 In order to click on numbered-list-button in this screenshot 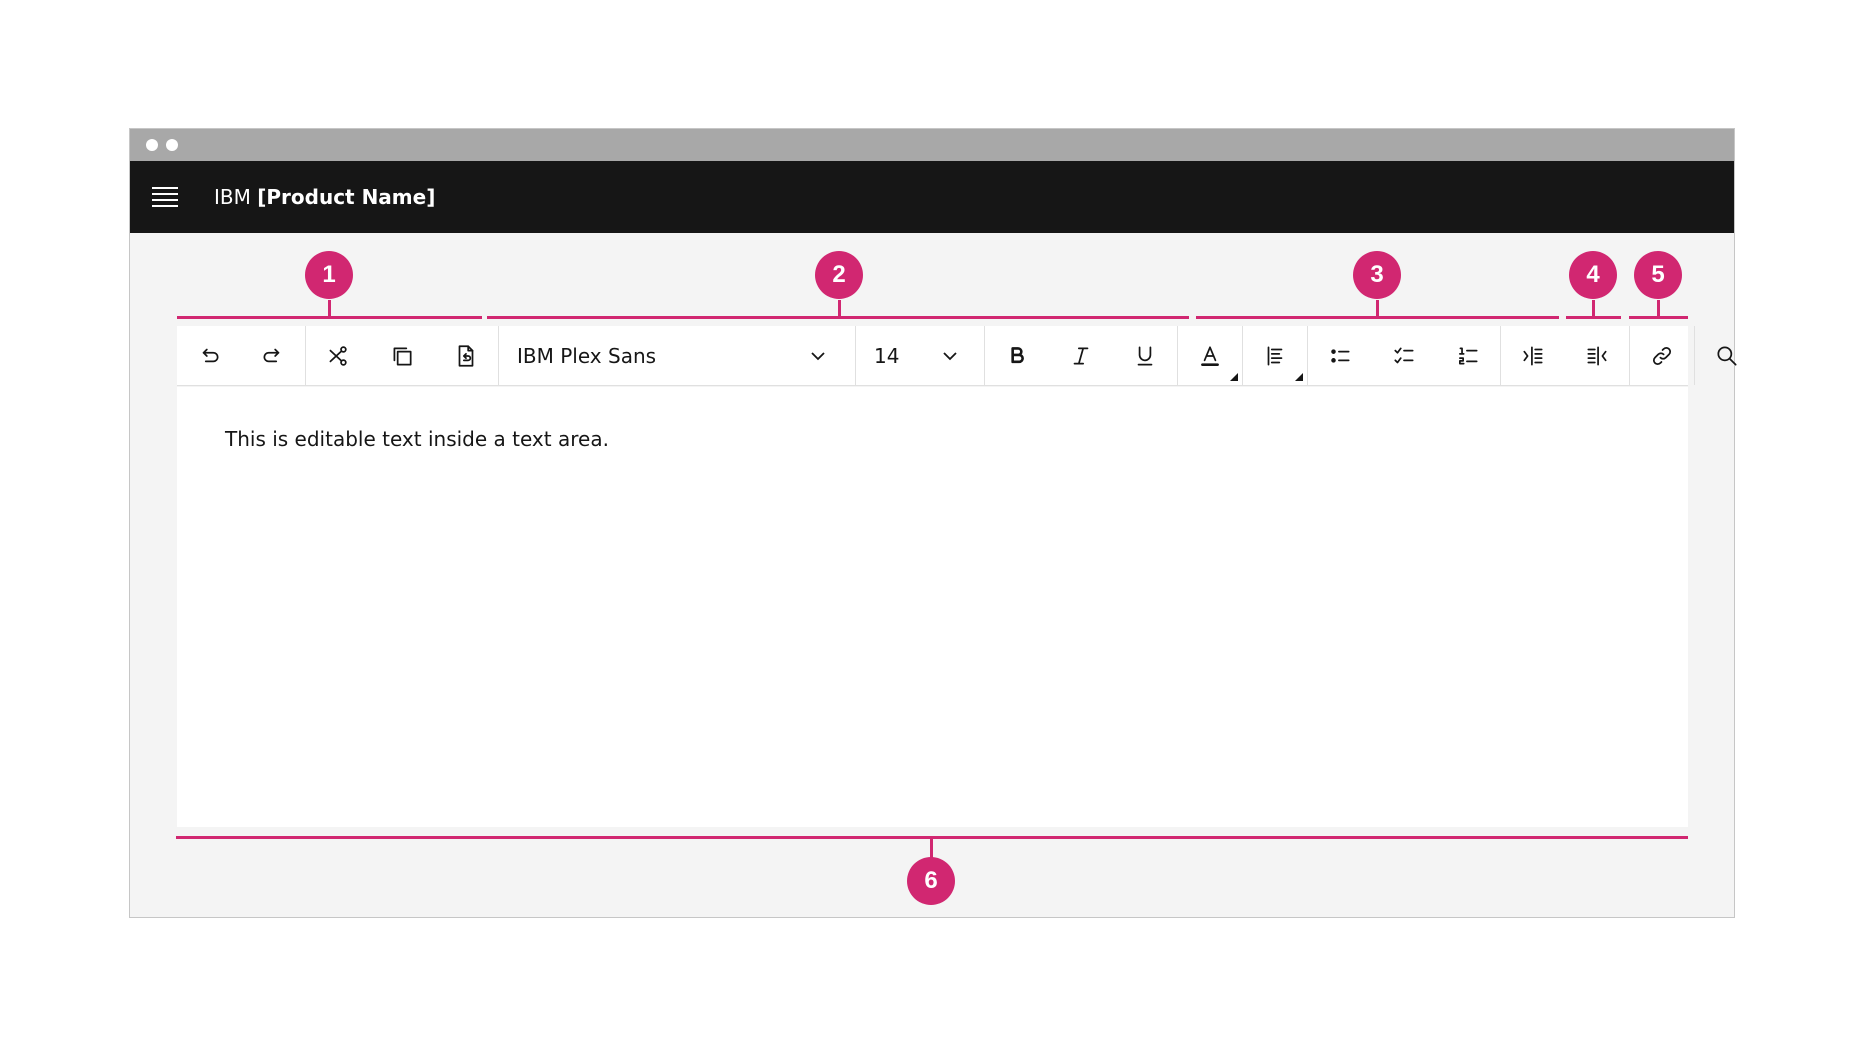, I will do `click(1468, 355)`.